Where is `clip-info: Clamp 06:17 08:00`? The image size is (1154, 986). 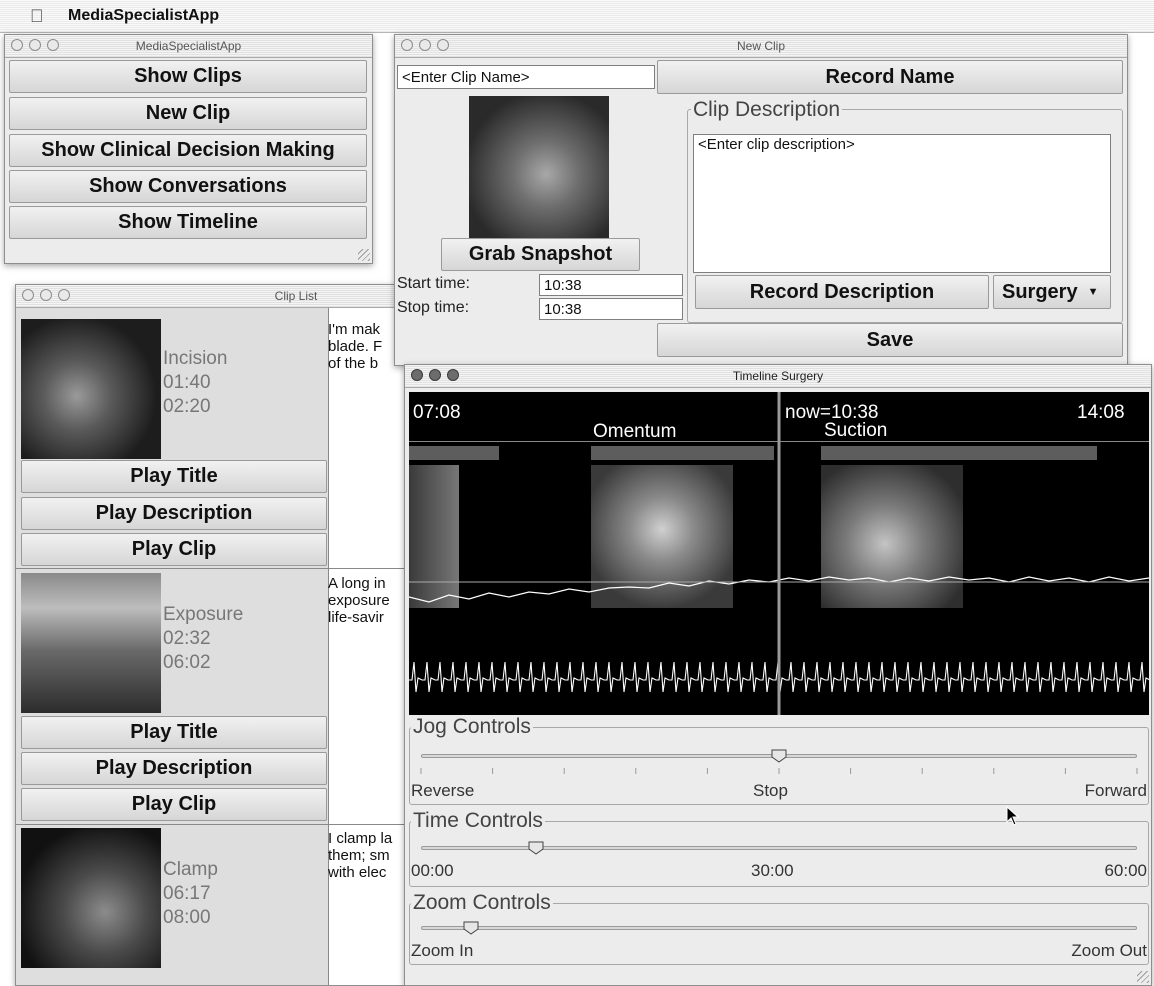 clip-info: Clamp 06:17 08:00 is located at coordinates (190, 894).